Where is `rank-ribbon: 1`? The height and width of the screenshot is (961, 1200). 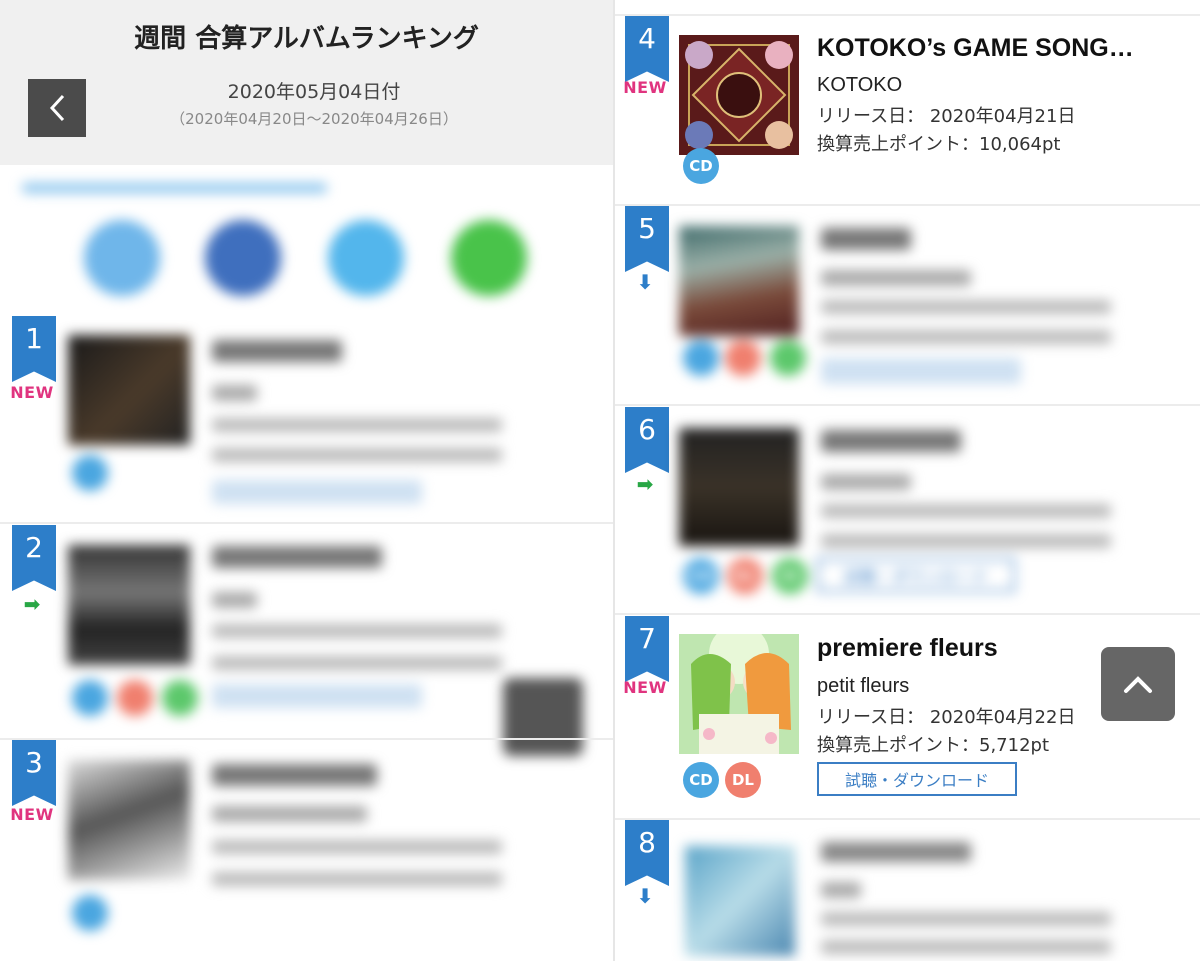 rank-ribbon: 1 is located at coordinates (34, 349).